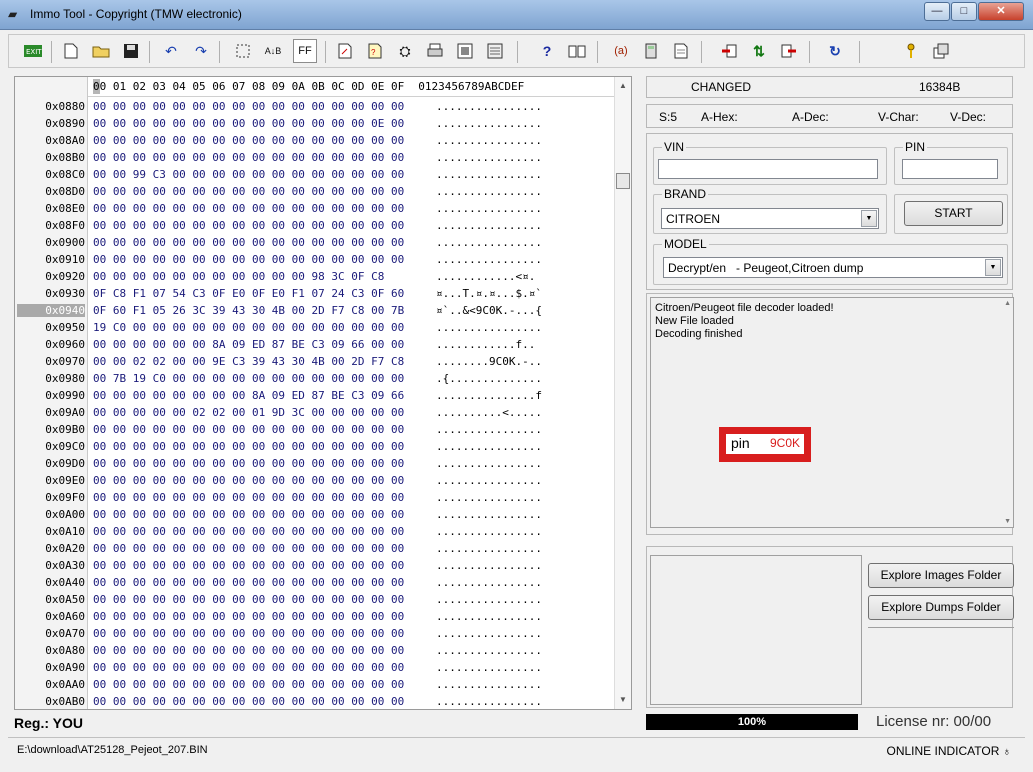  What do you see at coordinates (1007, 521) in the screenshot?
I see `log-scroll-down-icon: ▼` at bounding box center [1007, 521].